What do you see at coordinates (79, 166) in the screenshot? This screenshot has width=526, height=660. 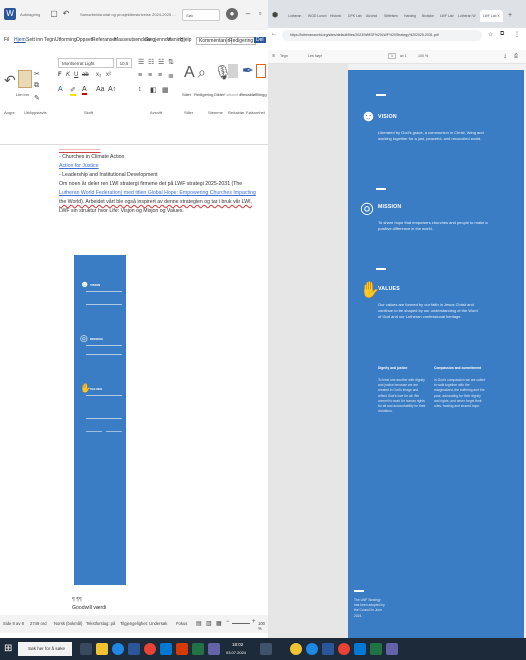 I see `doc-line: Action for Justice` at bounding box center [79, 166].